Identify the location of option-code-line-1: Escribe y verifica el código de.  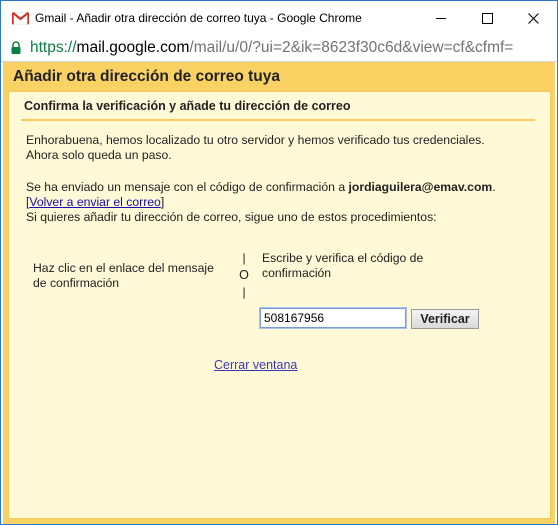
(343, 258).